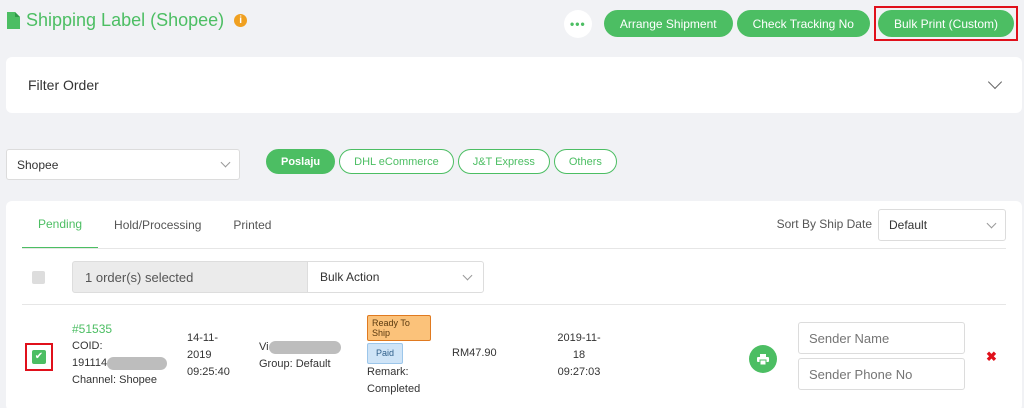  I want to click on printer-icon, so click(763, 359).